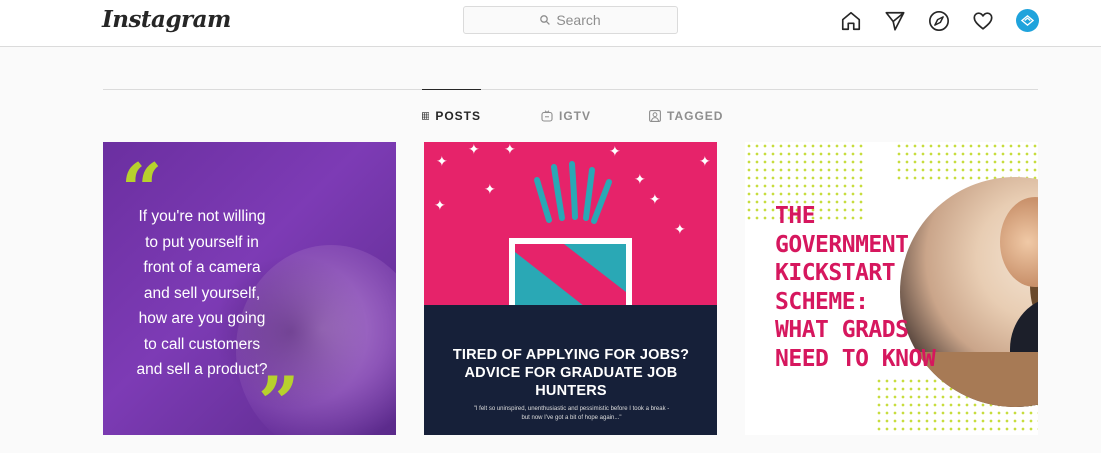  I want to click on activity-icon, so click(983, 21).